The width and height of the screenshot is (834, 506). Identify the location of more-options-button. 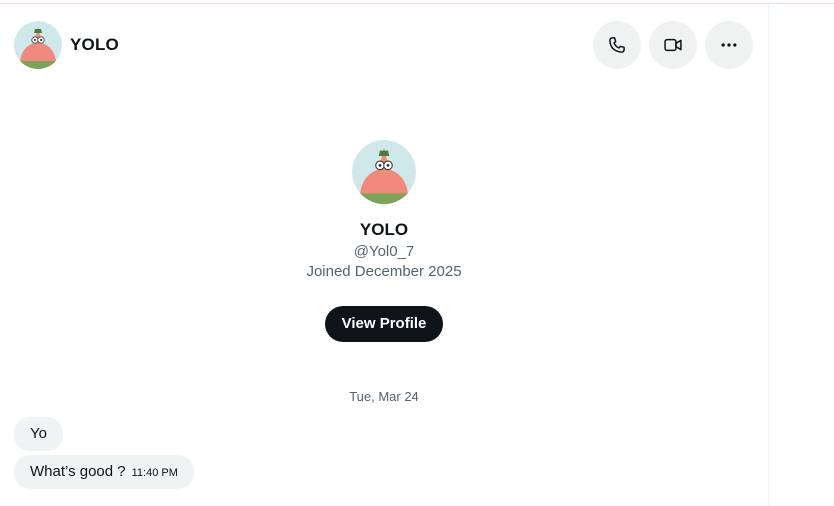
(729, 45).